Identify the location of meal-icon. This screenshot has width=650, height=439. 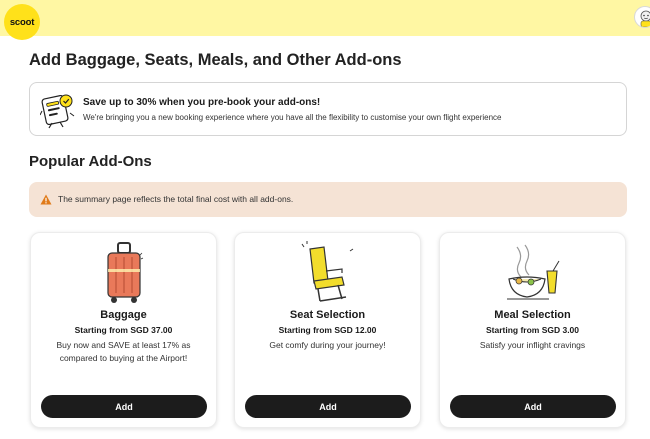
(532, 272).